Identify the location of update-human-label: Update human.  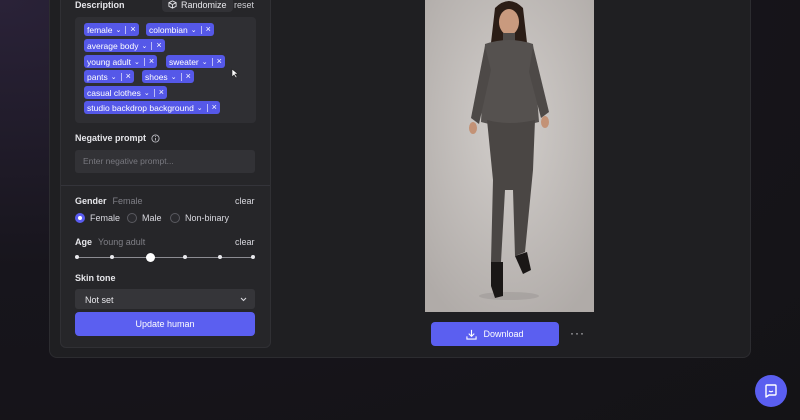
(165, 324).